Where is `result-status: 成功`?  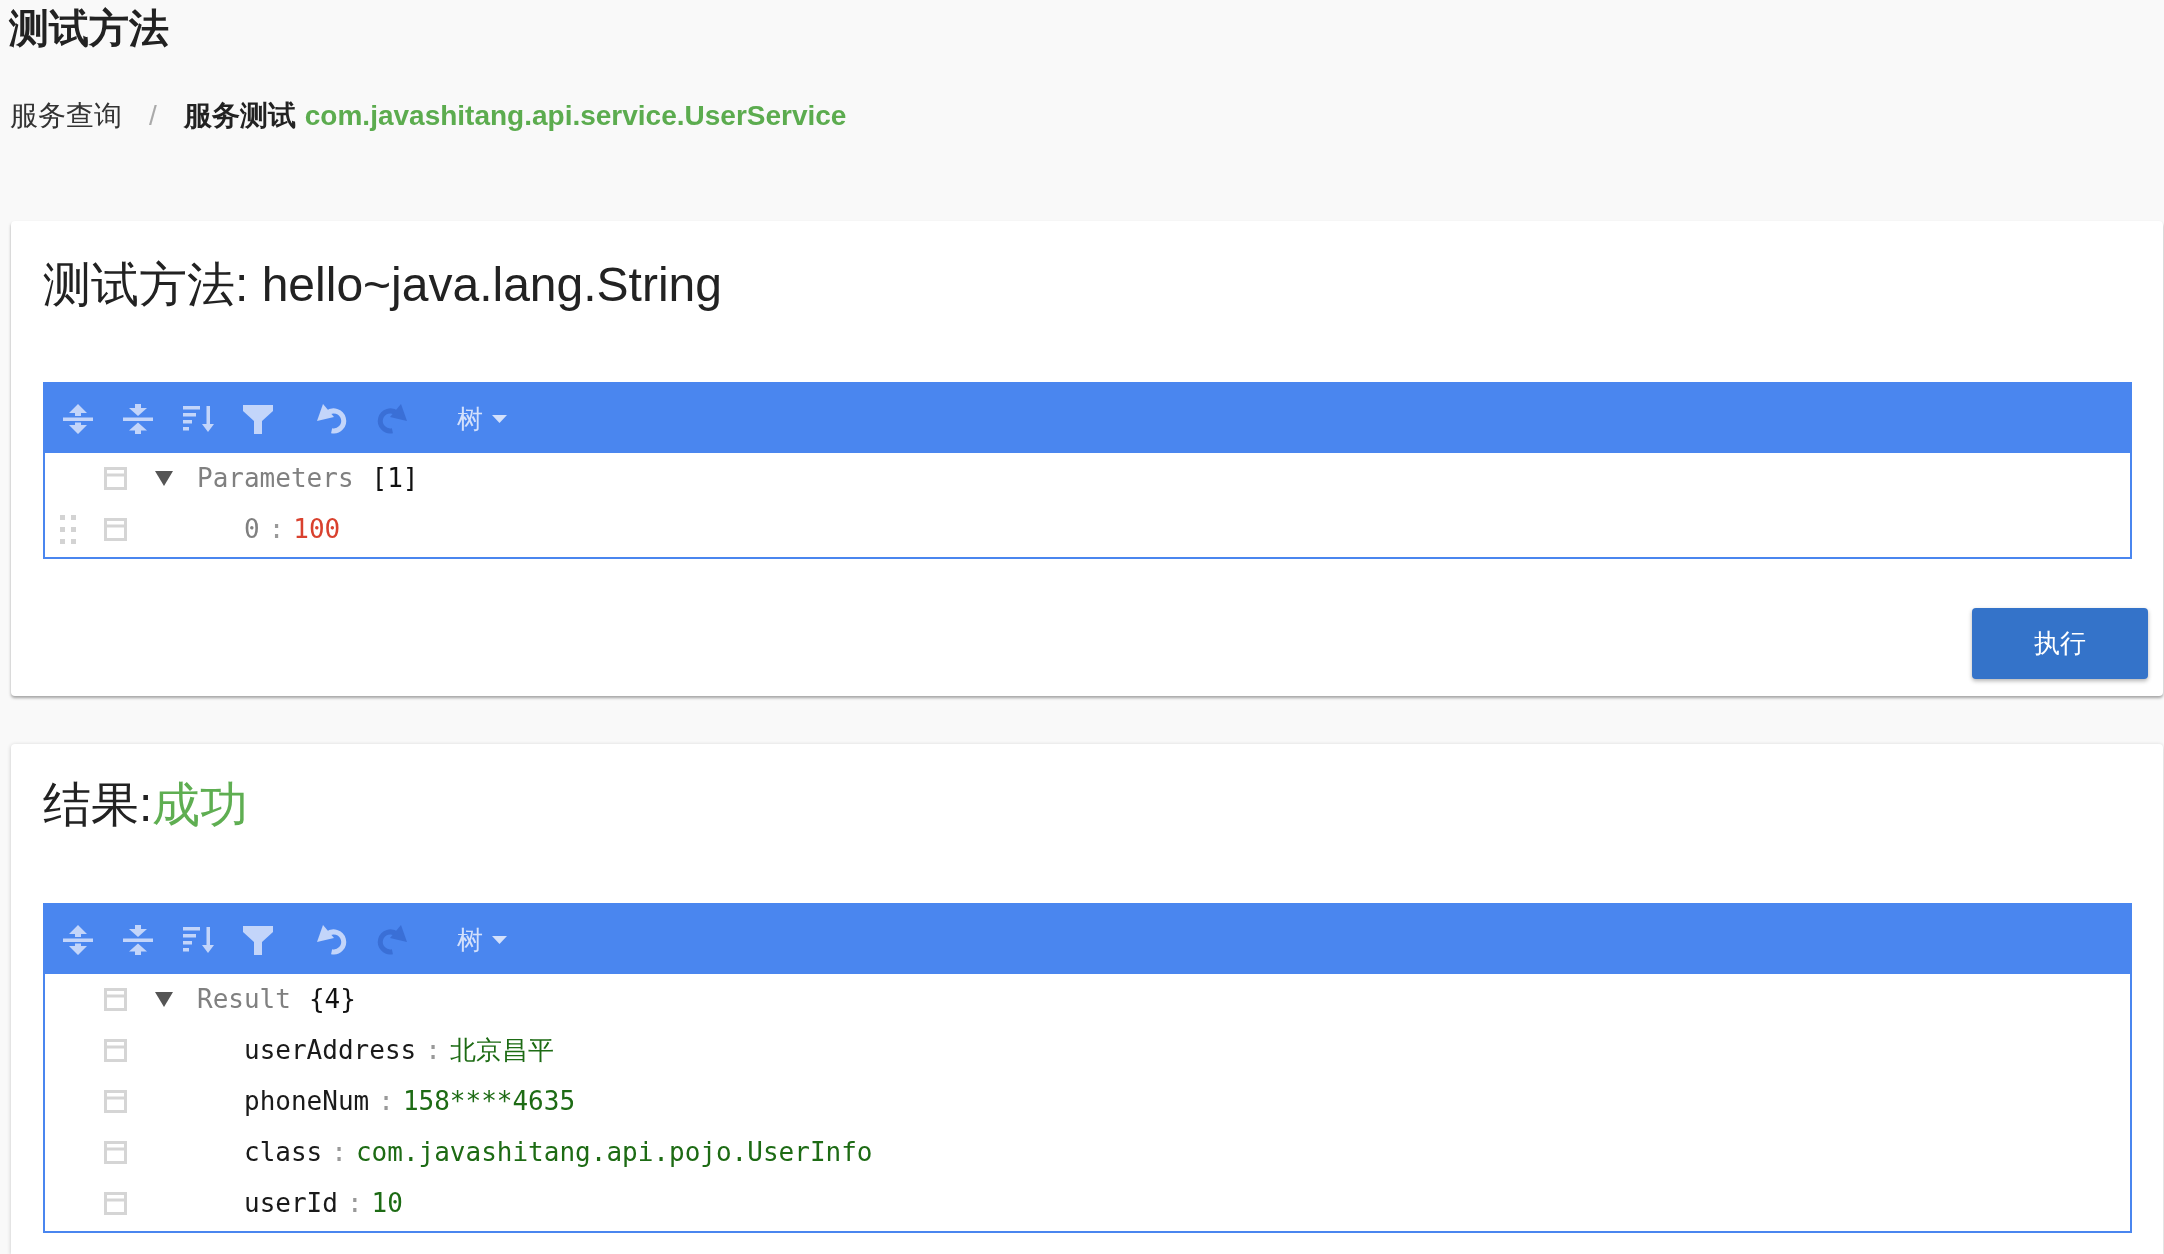 result-status: 成功 is located at coordinates (200, 805).